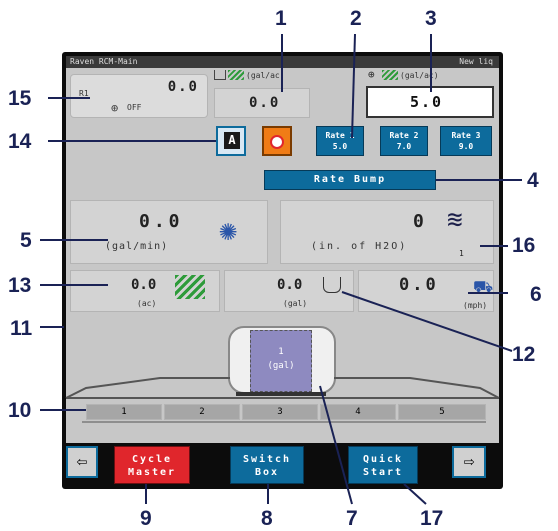  What do you see at coordinates (404, 141) in the screenshot?
I see `rate-2-button: Rate 2 7.0` at bounding box center [404, 141].